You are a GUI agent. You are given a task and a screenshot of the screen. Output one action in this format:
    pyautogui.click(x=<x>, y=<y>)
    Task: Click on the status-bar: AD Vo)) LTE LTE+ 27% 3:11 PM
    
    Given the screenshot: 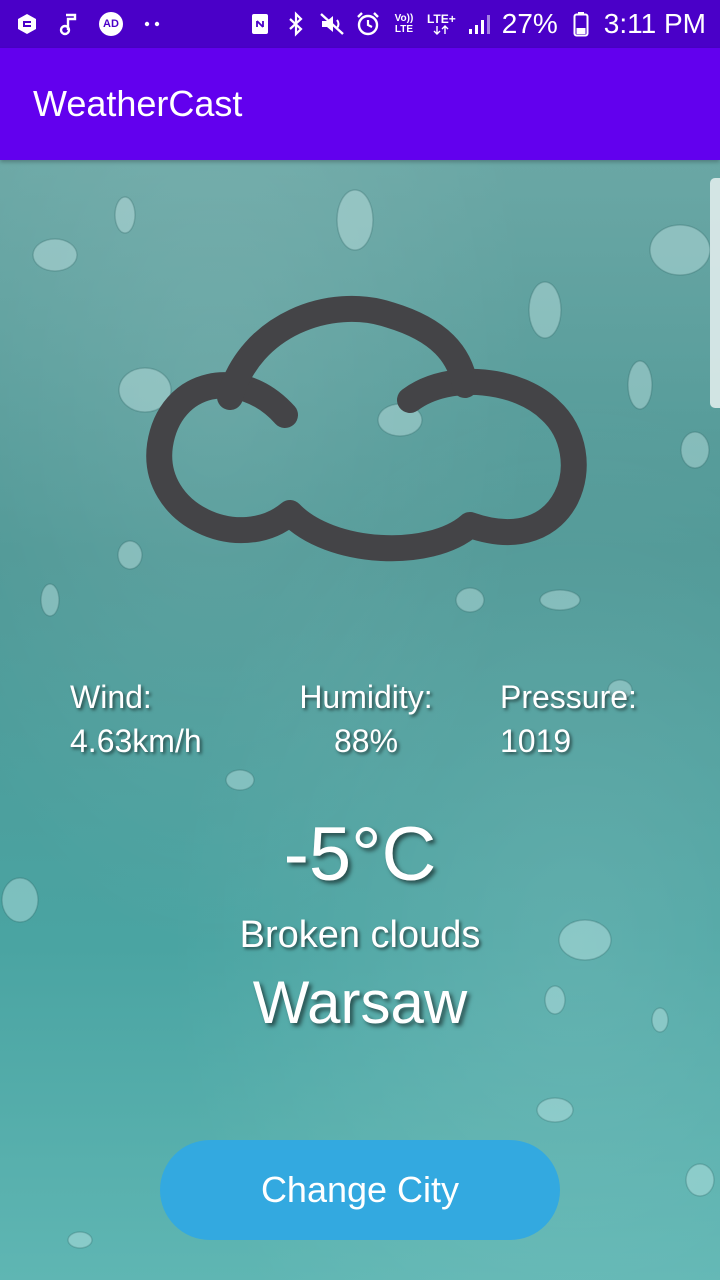 What is the action you would take?
    pyautogui.click(x=360, y=24)
    